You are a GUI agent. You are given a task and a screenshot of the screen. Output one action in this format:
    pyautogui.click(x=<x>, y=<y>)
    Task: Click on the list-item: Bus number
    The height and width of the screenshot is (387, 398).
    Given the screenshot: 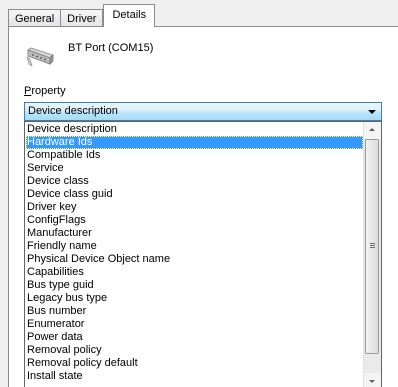 What is the action you would take?
    pyautogui.click(x=194, y=311)
    